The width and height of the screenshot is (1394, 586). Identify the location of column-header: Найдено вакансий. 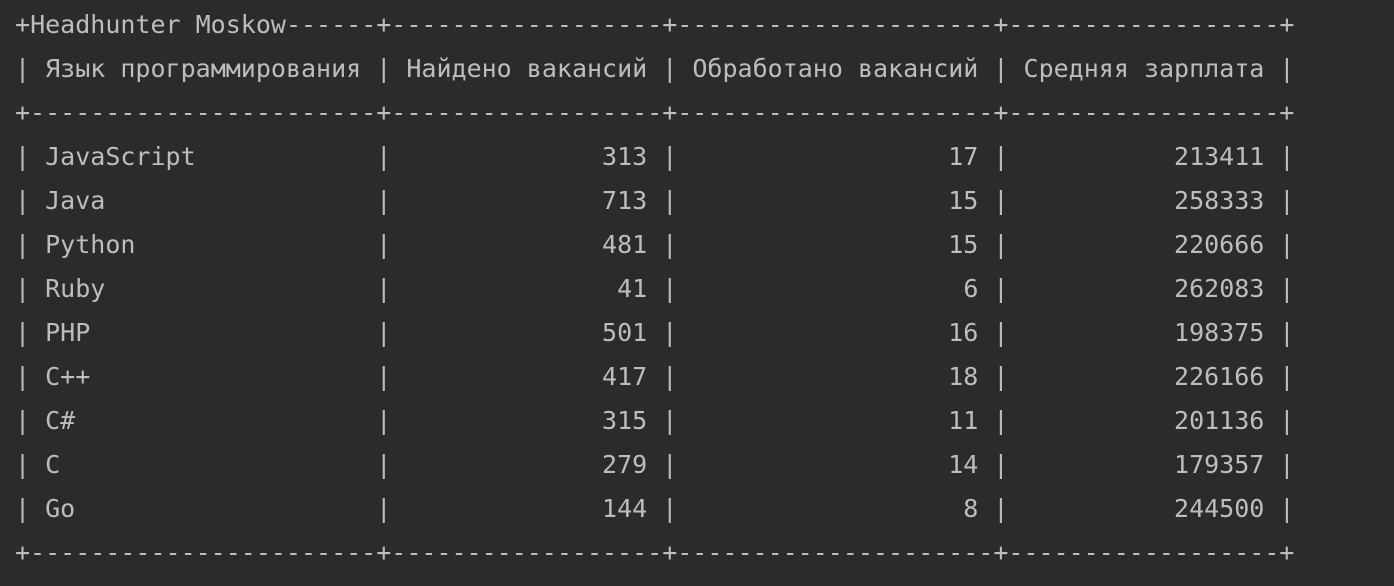
(527, 68).